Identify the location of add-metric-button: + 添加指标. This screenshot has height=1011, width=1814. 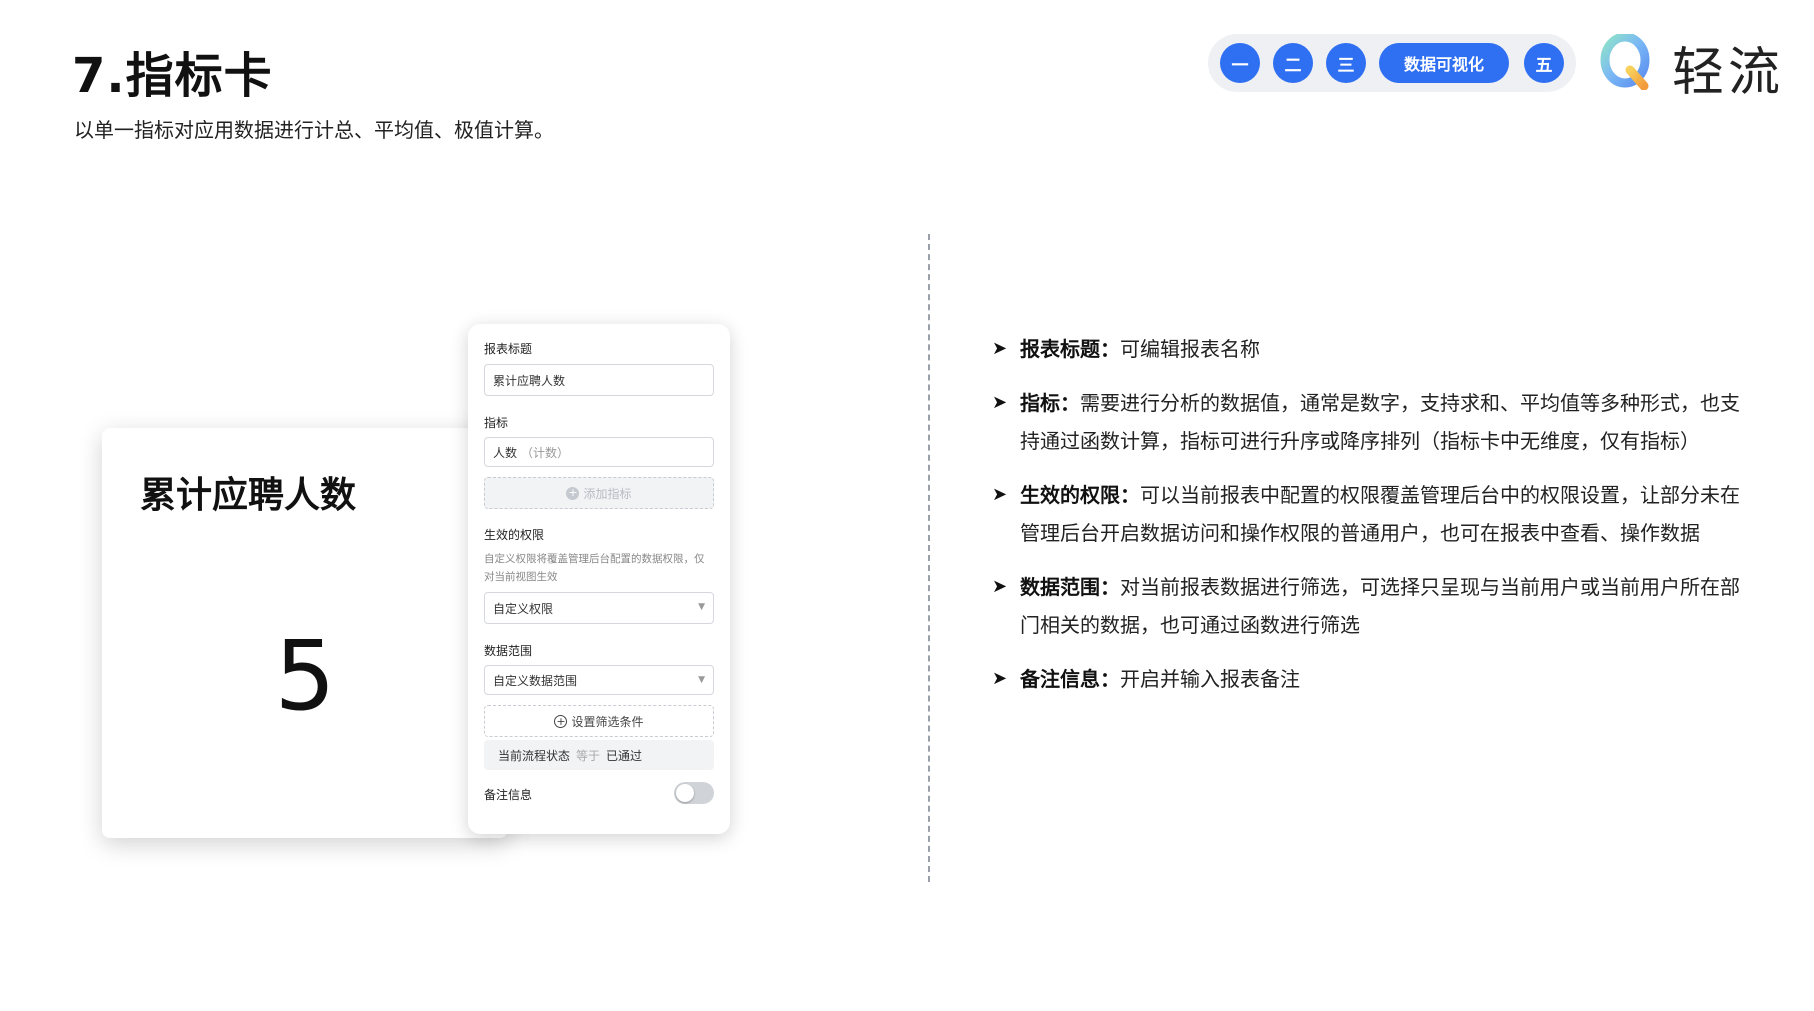
(599, 493).